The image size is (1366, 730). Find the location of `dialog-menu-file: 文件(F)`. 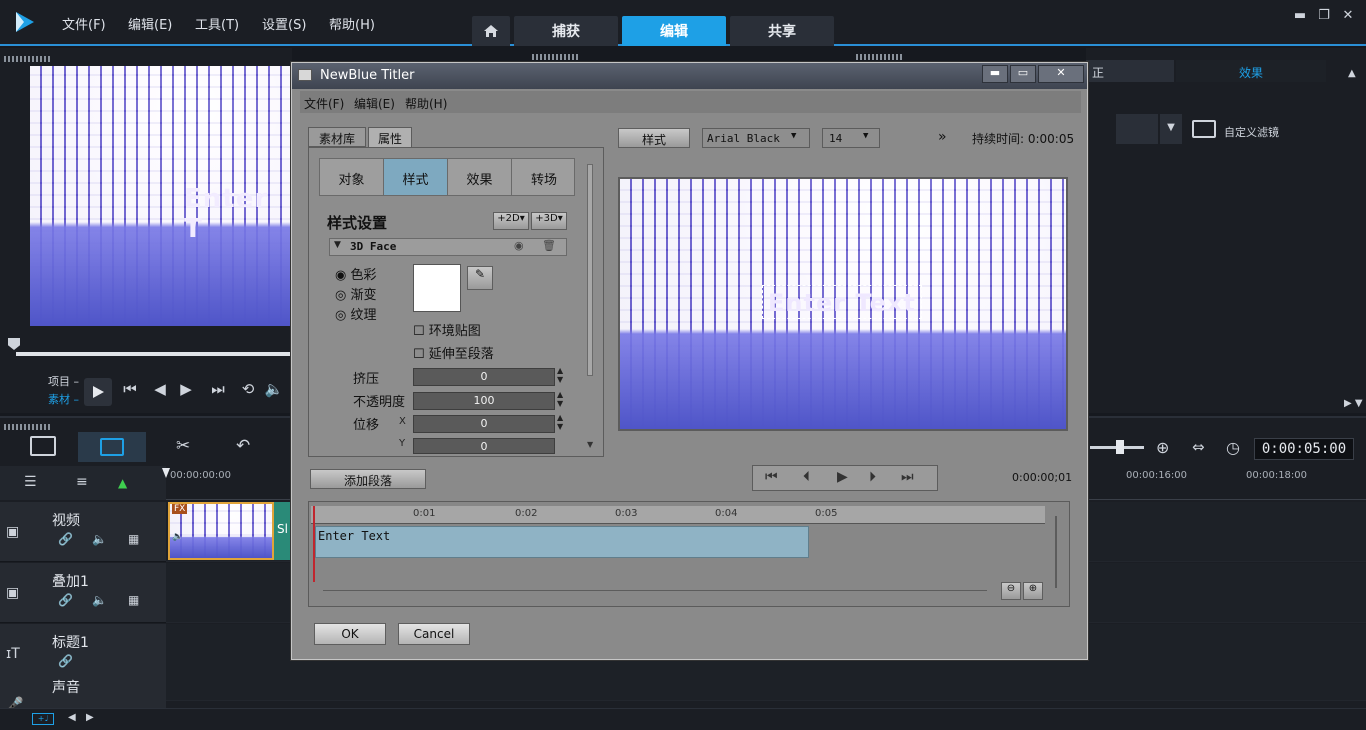

dialog-menu-file: 文件(F) is located at coordinates (324, 103).